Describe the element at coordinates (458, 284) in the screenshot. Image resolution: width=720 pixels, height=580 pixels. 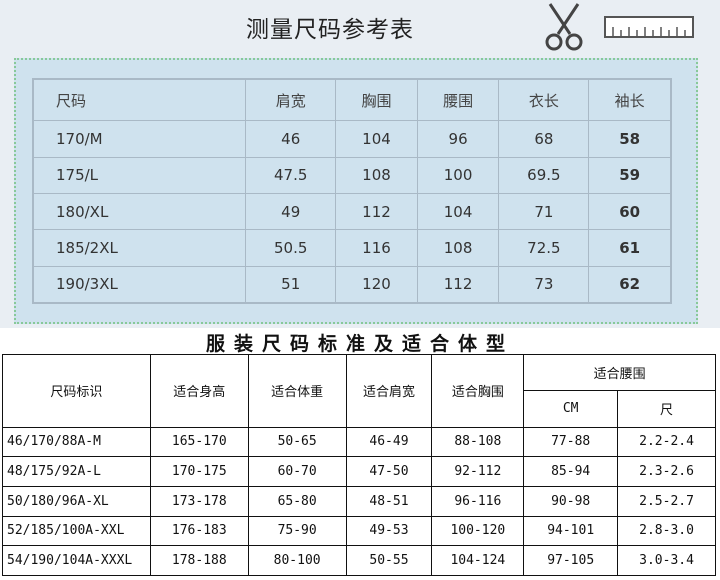
I see `waist-cell: 112` at that location.